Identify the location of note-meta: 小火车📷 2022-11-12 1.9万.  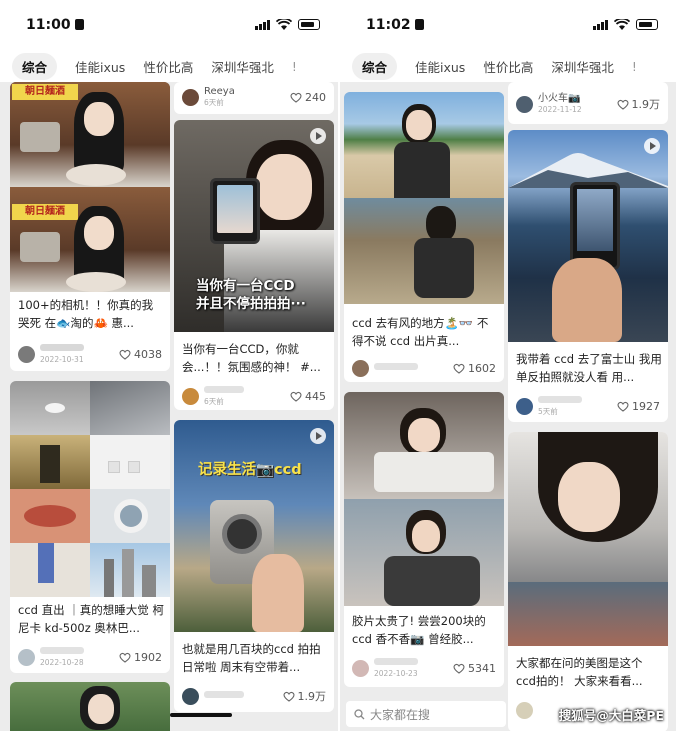
(588, 104).